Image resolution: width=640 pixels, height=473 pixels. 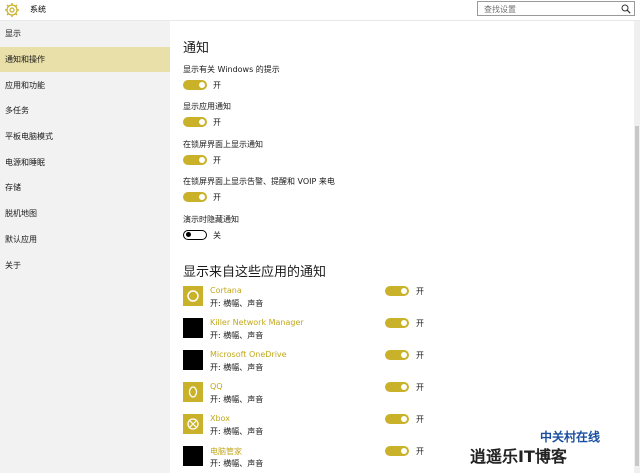 What do you see at coordinates (518, 456) in the screenshot?
I see `watermark-blog: 逍遥乐IT博客` at bounding box center [518, 456].